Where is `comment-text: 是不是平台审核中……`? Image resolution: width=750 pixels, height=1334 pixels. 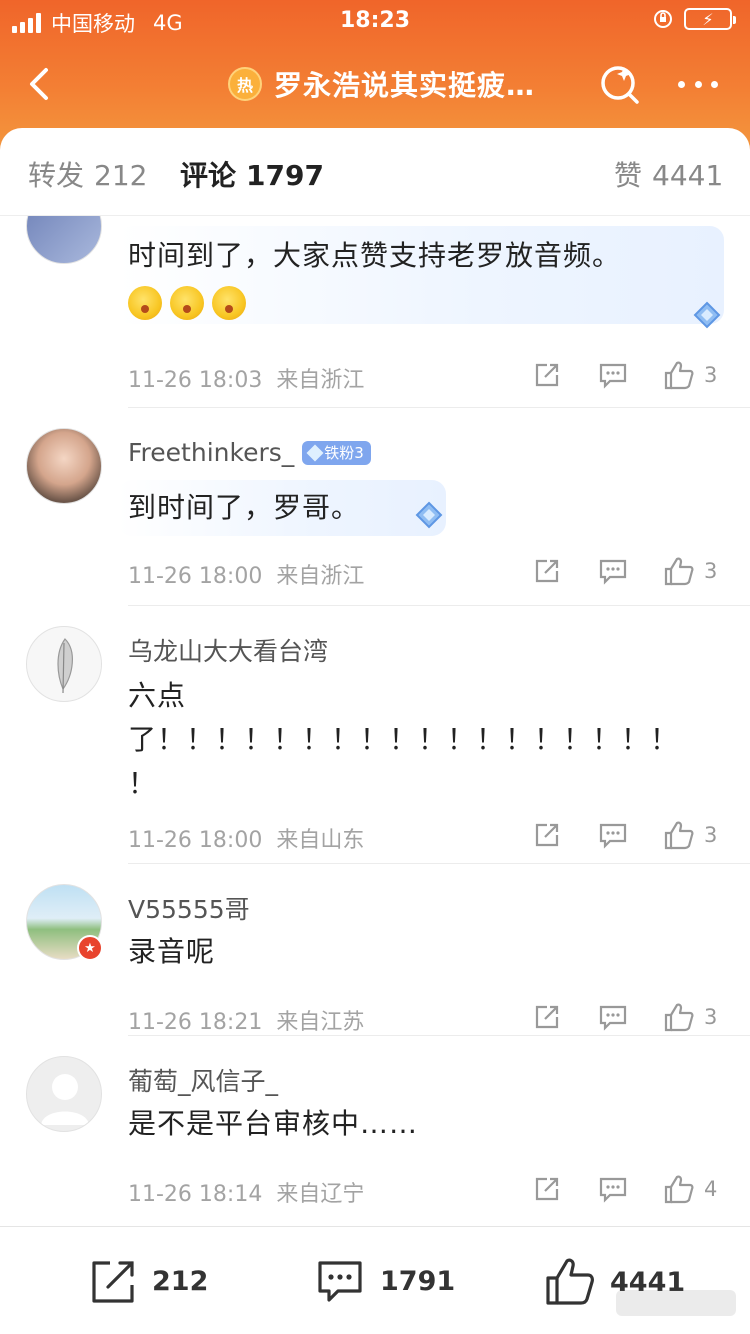
comment-text: 是不是平台审核中…… is located at coordinates (273, 1123).